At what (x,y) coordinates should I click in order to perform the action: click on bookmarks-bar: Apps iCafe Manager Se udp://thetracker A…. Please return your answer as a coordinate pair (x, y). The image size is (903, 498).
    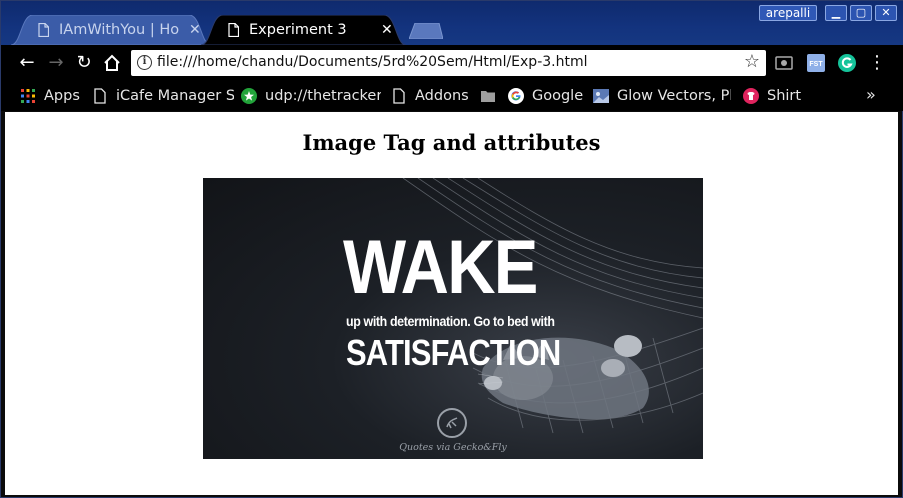
    Looking at the image, I should click on (452, 96).